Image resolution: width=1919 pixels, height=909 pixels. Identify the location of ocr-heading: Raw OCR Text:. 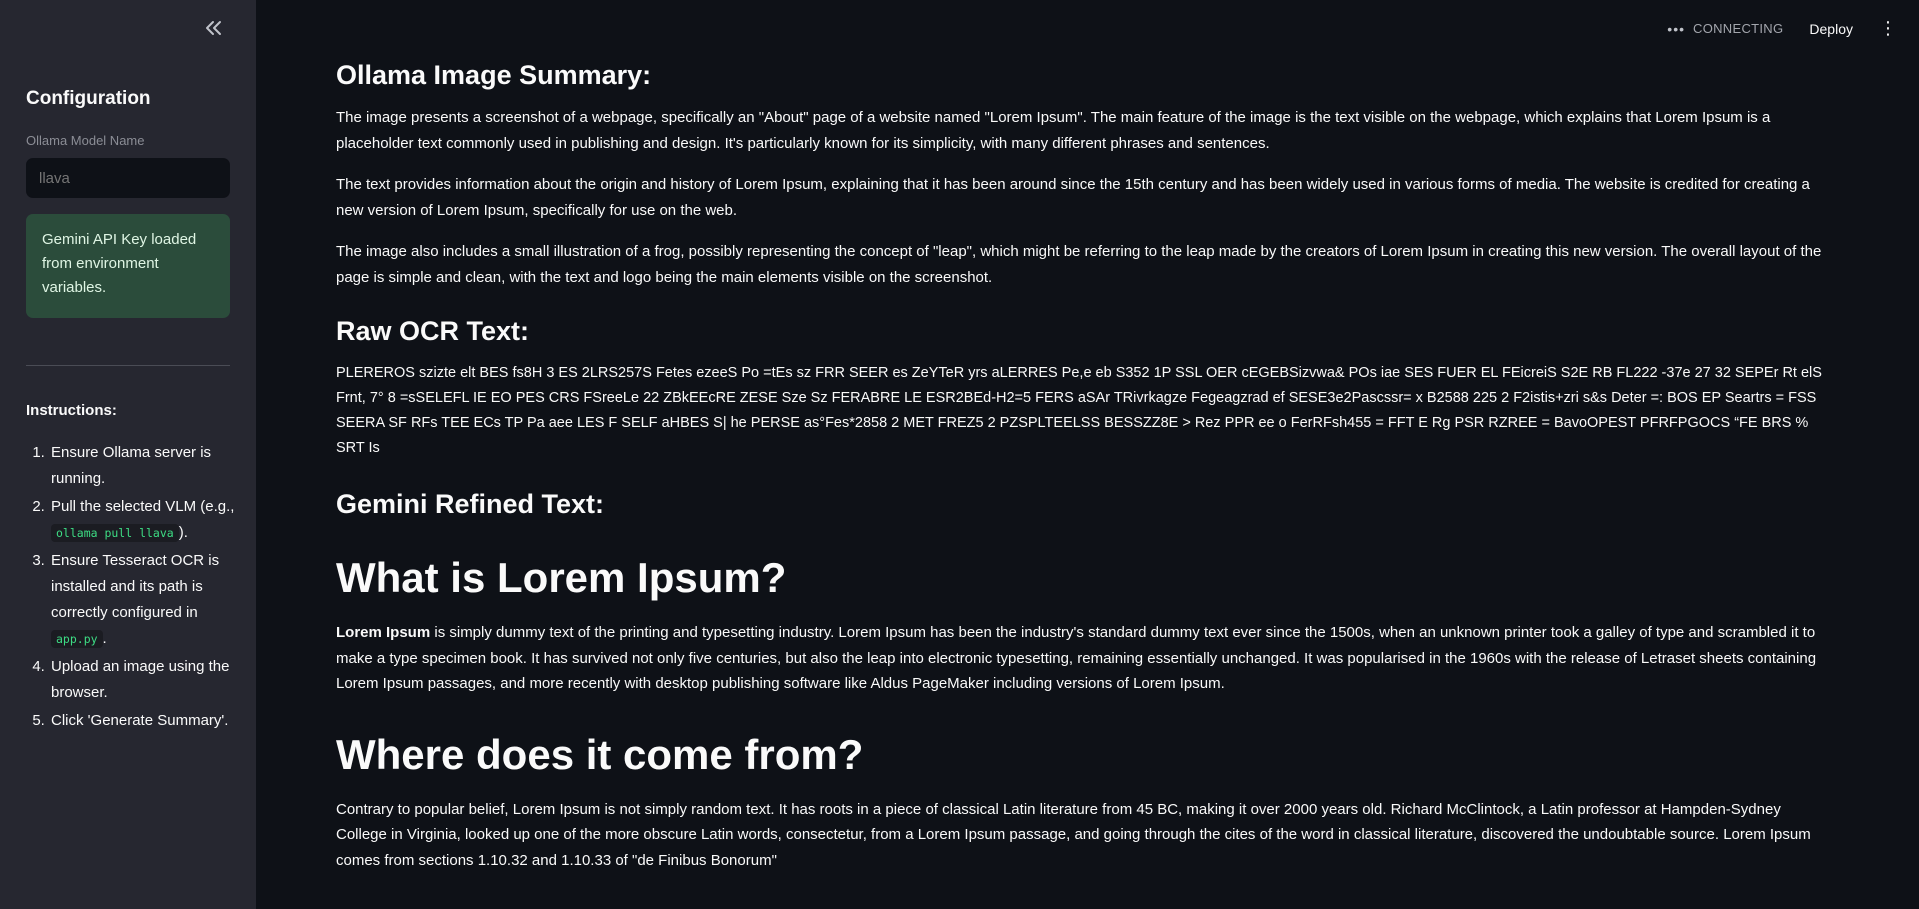
(433, 331).